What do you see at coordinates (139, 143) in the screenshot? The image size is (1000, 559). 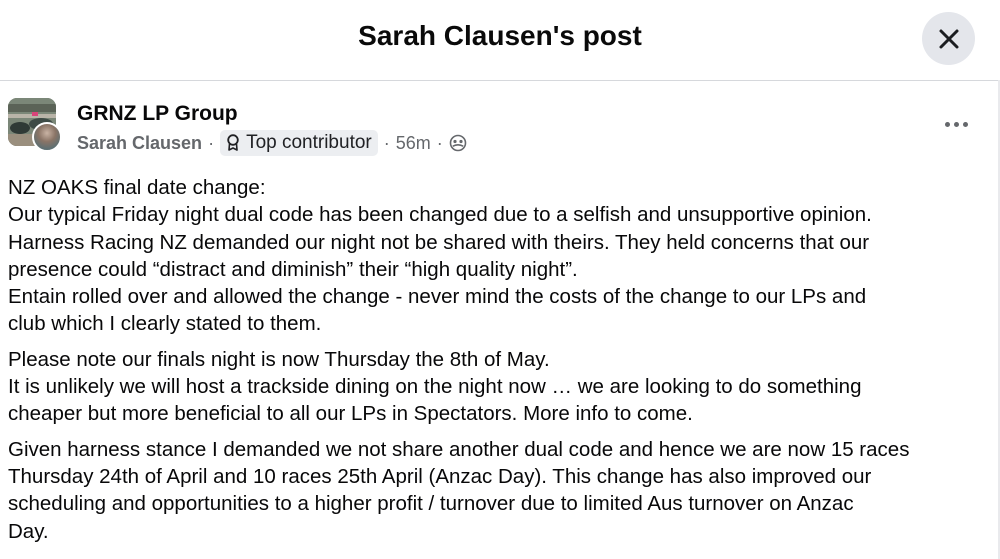 I see `author-name-link: Sarah Clausen` at bounding box center [139, 143].